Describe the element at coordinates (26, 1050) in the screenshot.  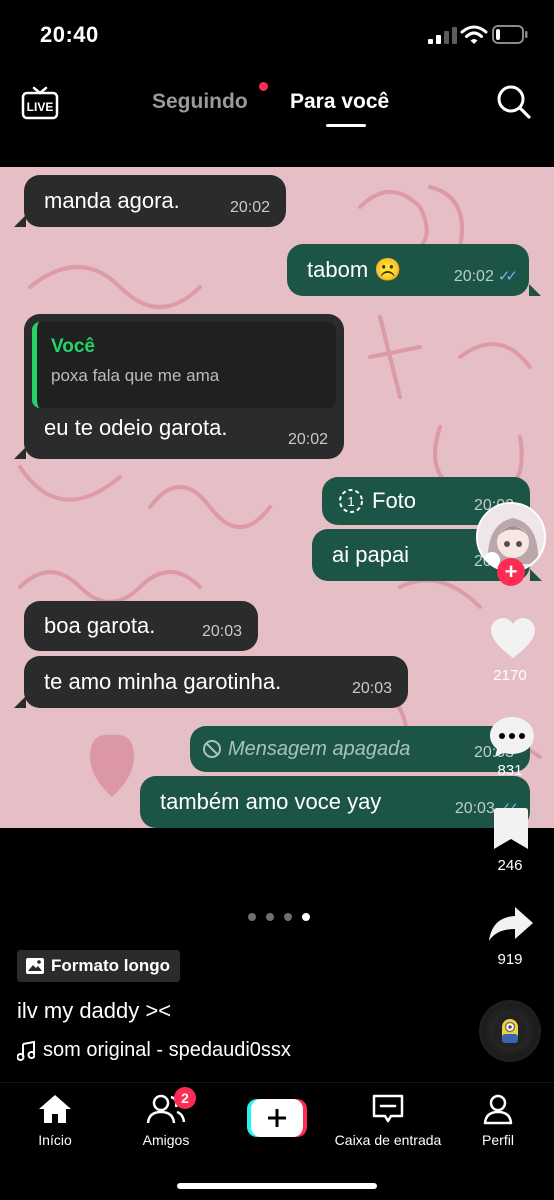
I see `music-note-icon` at that location.